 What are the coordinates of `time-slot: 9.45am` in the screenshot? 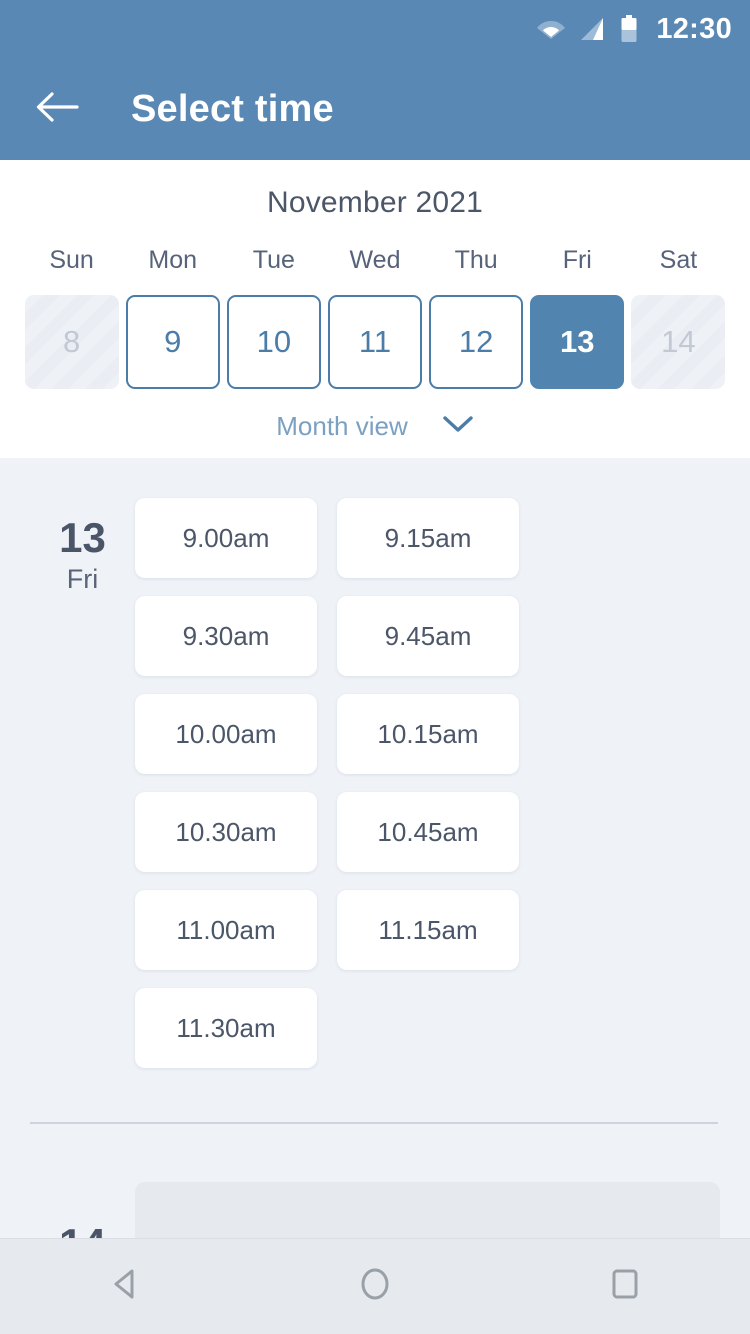 It's located at (428, 636).